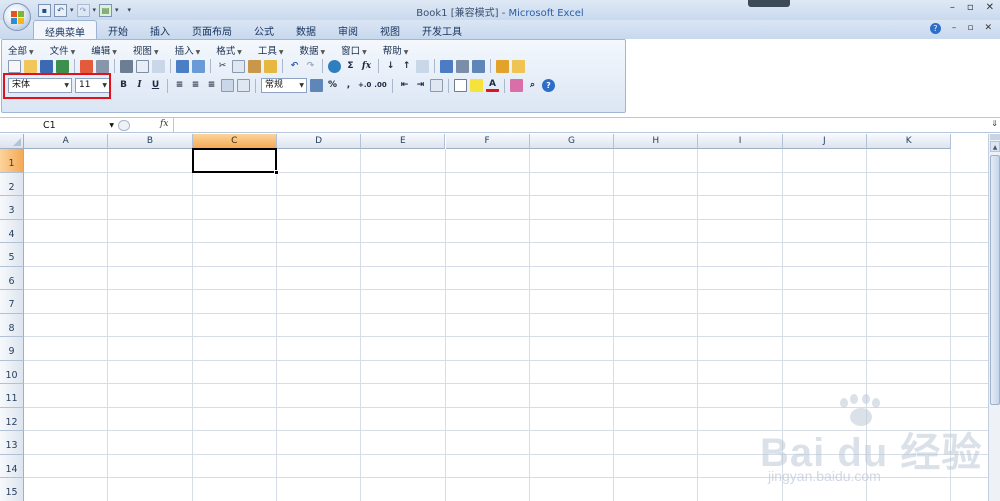 Image resolution: width=1000 pixels, height=501 pixels. Describe the element at coordinates (254, 66) in the screenshot. I see `paste-icon` at that location.